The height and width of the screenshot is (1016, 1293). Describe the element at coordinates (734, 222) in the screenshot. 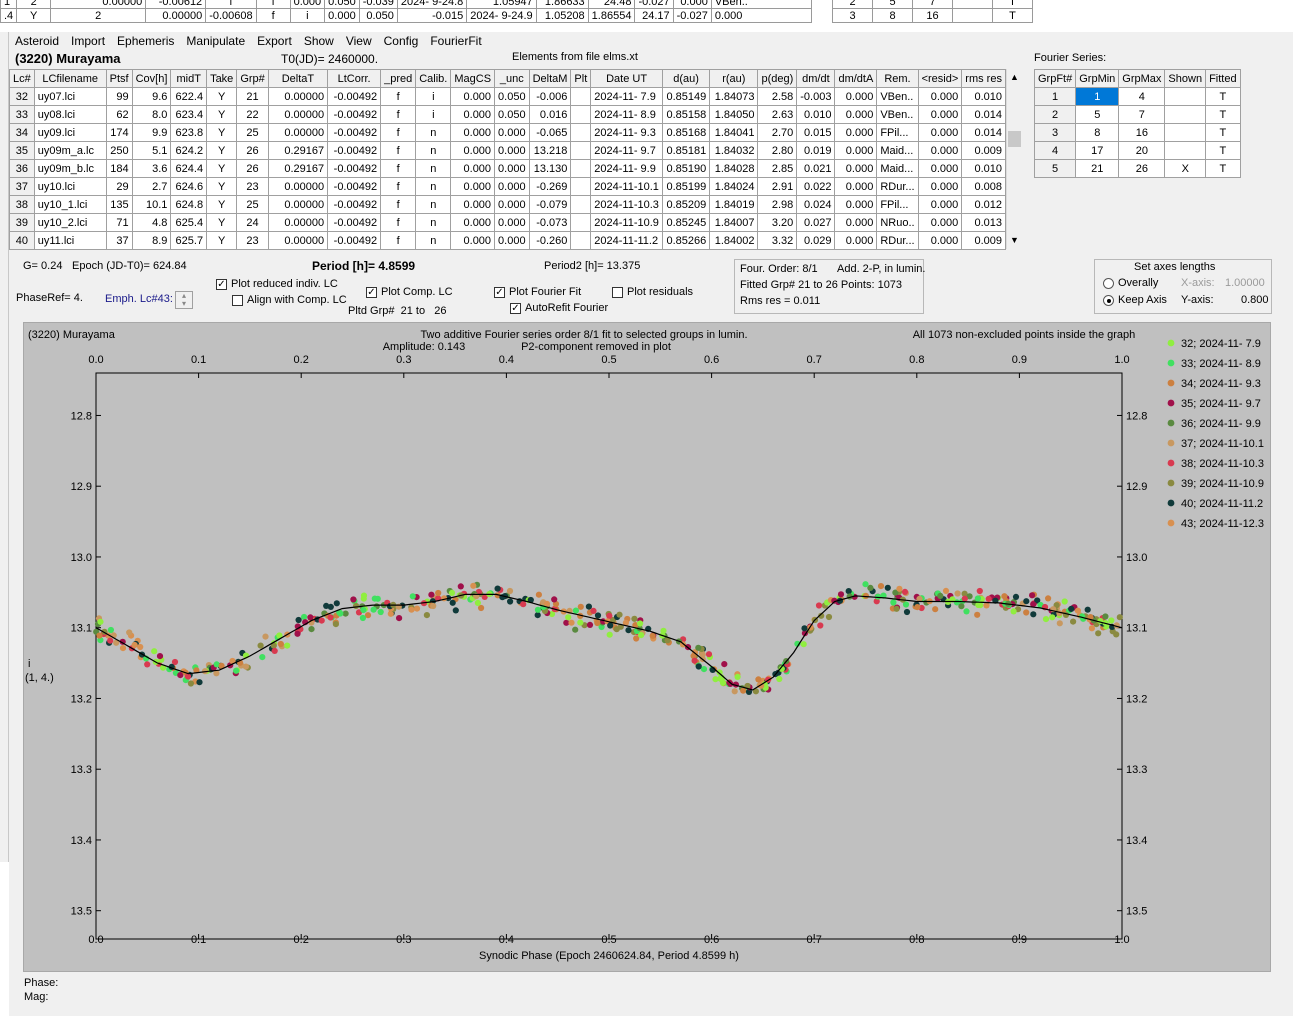

I see `table-cell: 1.84007` at that location.